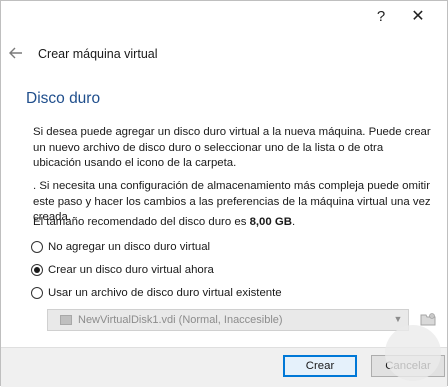 This screenshot has width=448, height=387. I want to click on chevron-down-icon: ▼, so click(398, 319).